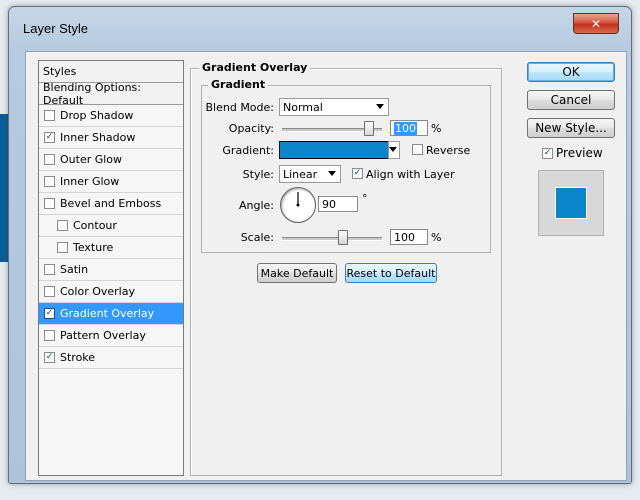 The height and width of the screenshot is (500, 640). I want to click on make-default-button: Make Default, so click(297, 273).